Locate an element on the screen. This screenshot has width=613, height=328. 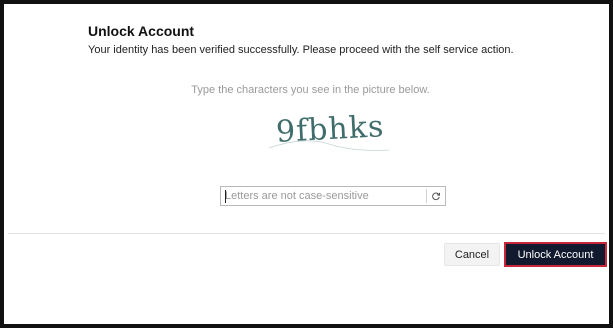
text-cursor is located at coordinates (225, 196).